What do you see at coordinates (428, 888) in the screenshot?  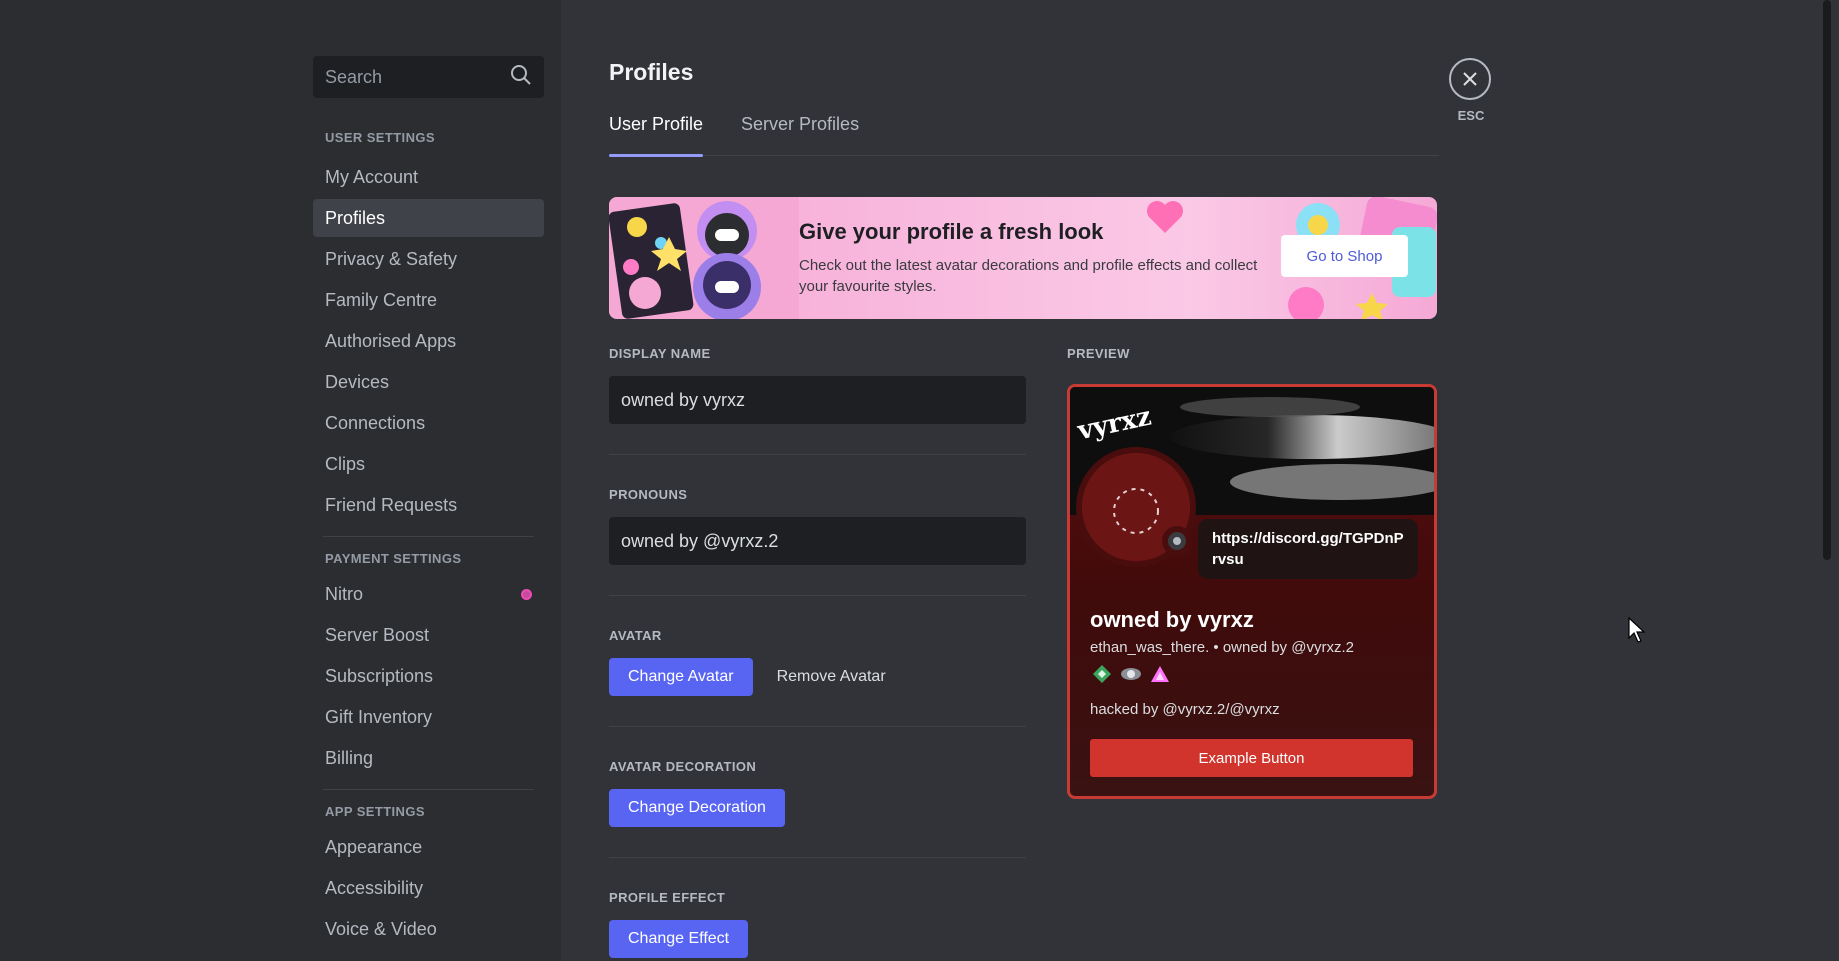 I see `sidebar-item-accessibility: Accessibility` at bounding box center [428, 888].